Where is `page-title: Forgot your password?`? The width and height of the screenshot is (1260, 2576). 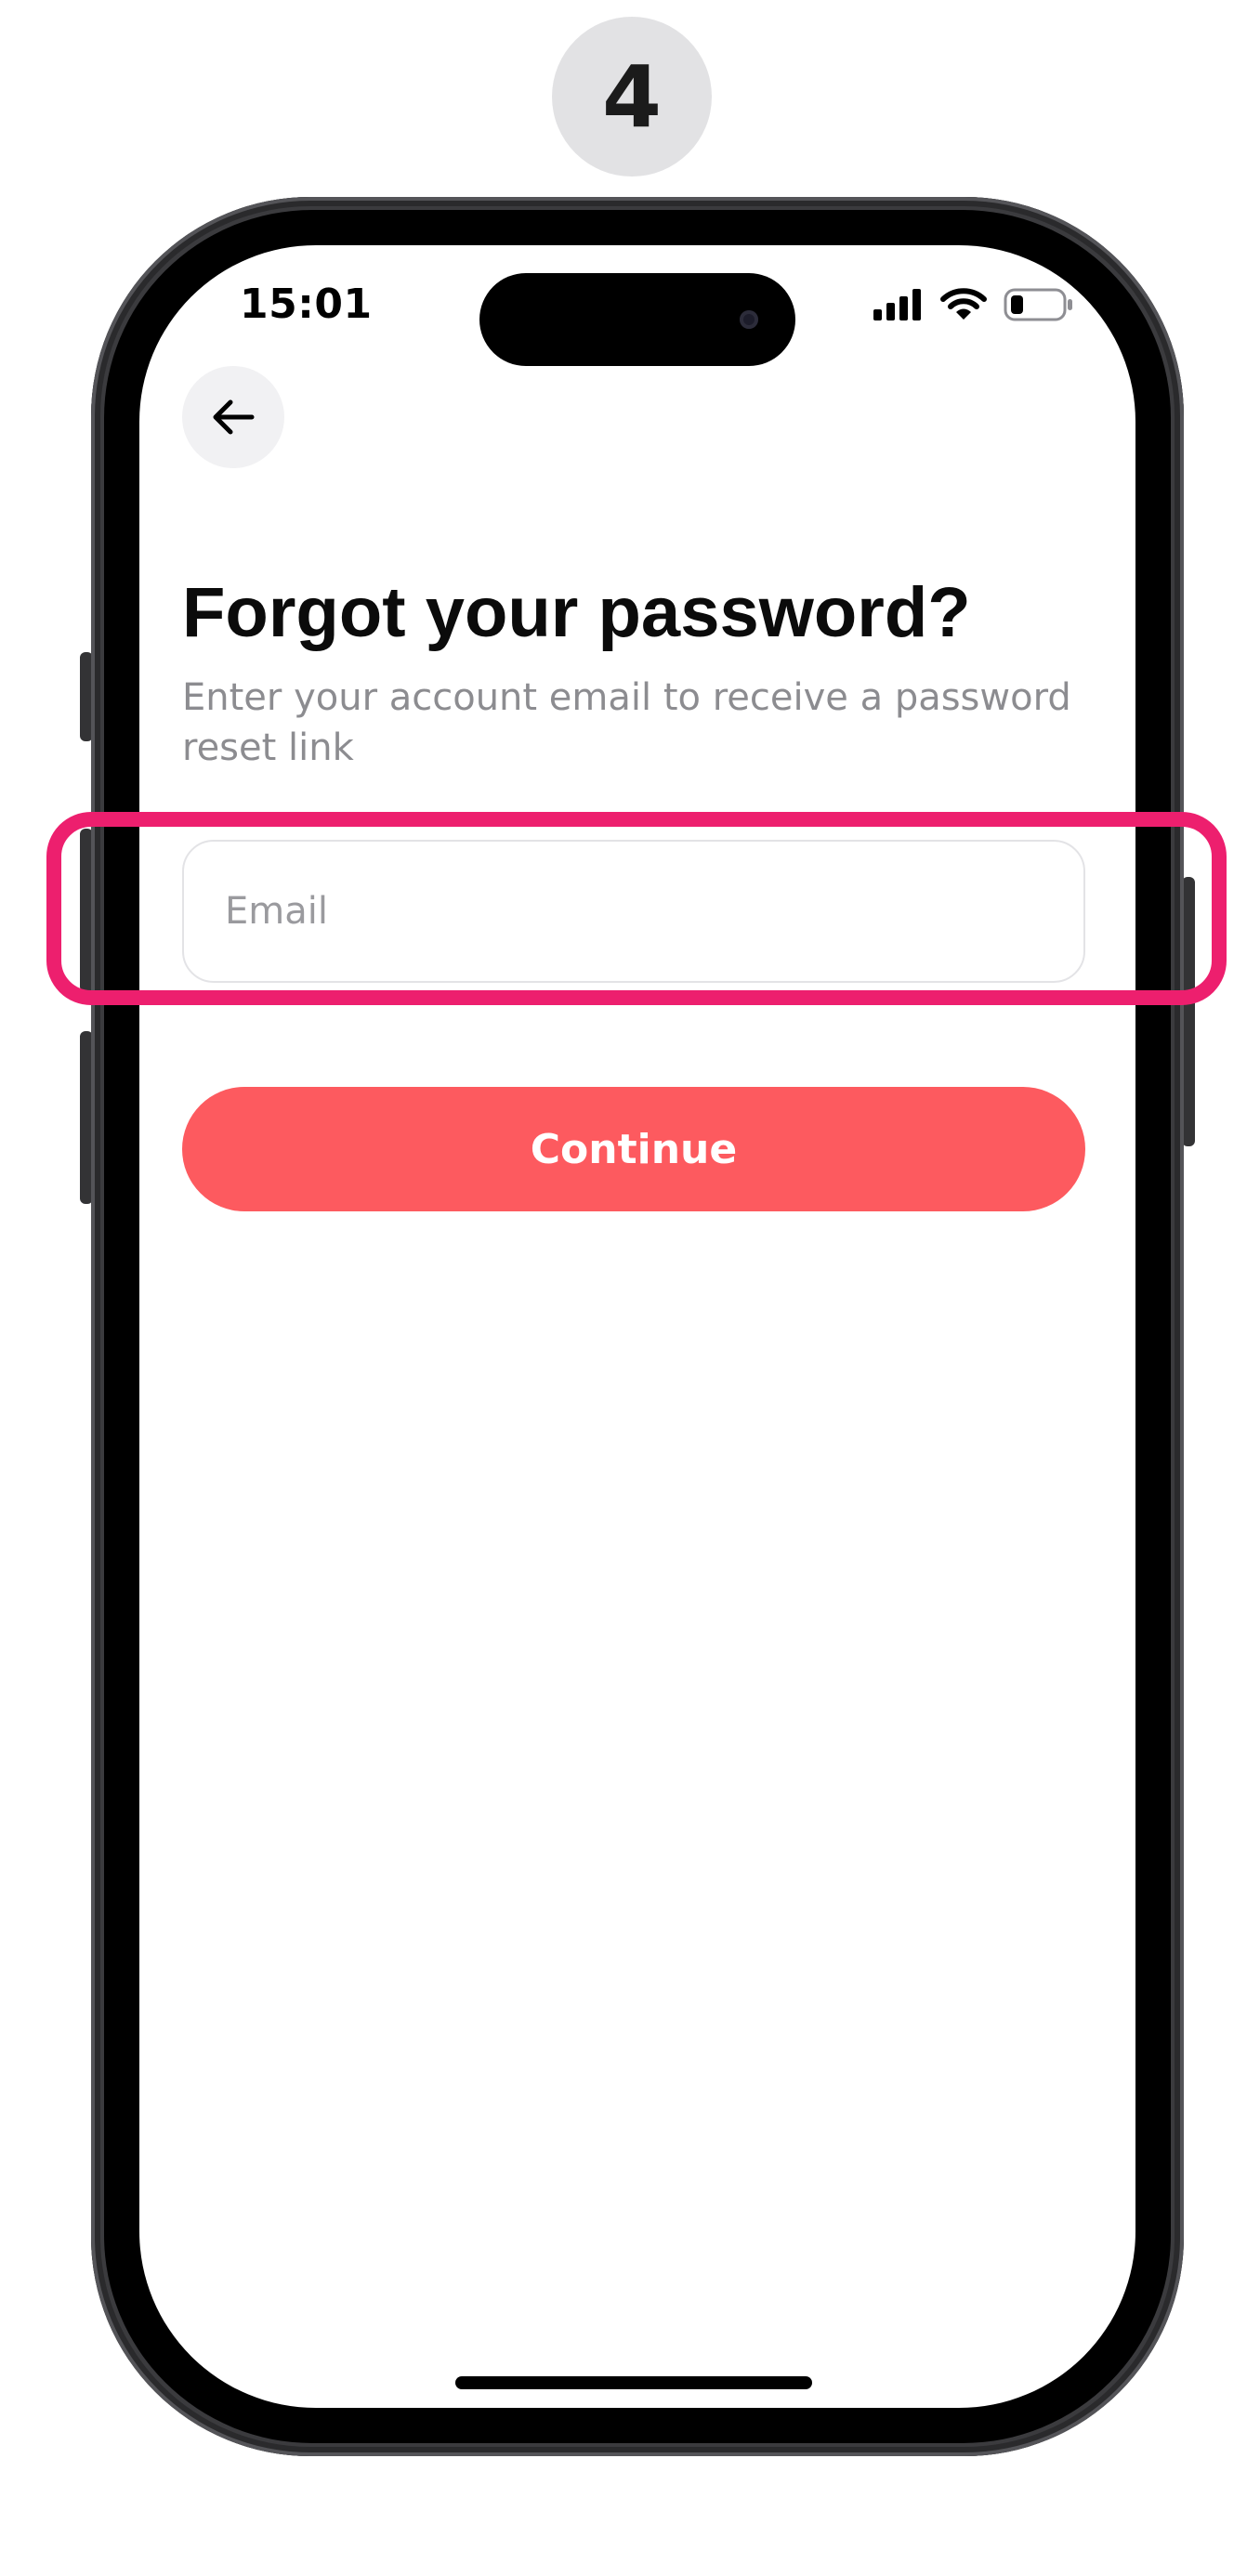
page-title: Forgot your password? is located at coordinates (576, 612).